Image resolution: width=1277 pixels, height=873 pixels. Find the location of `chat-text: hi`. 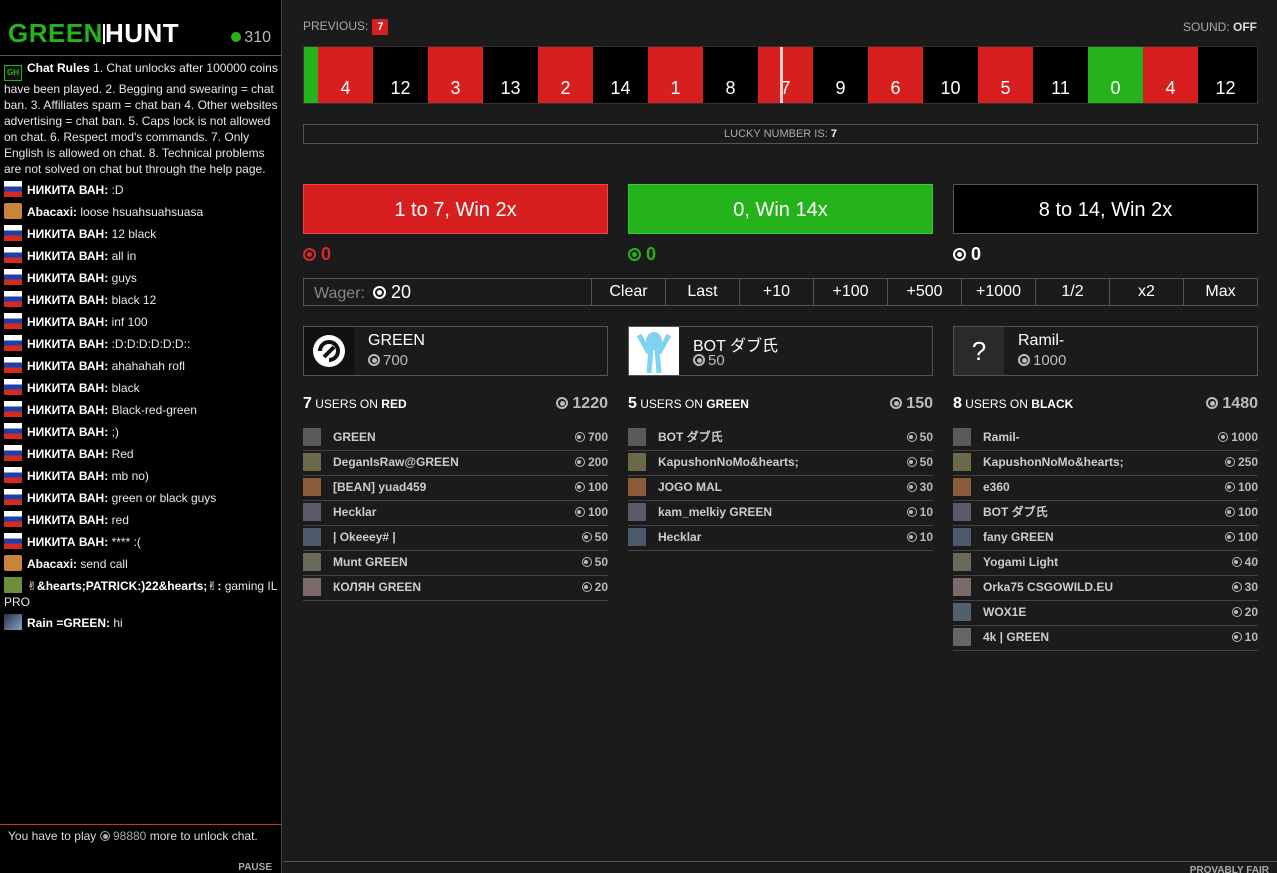

chat-text: hi is located at coordinates (118, 623).